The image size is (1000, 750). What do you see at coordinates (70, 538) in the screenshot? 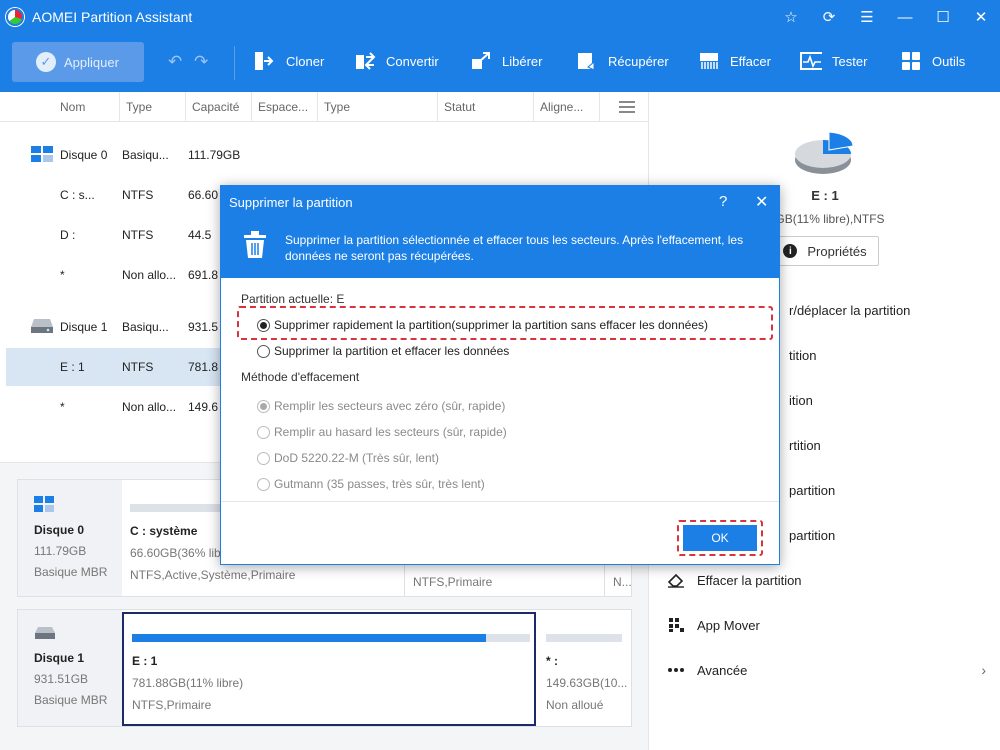
I see `disk-info: Disque 0 111.79GB Basique MBR` at bounding box center [70, 538].